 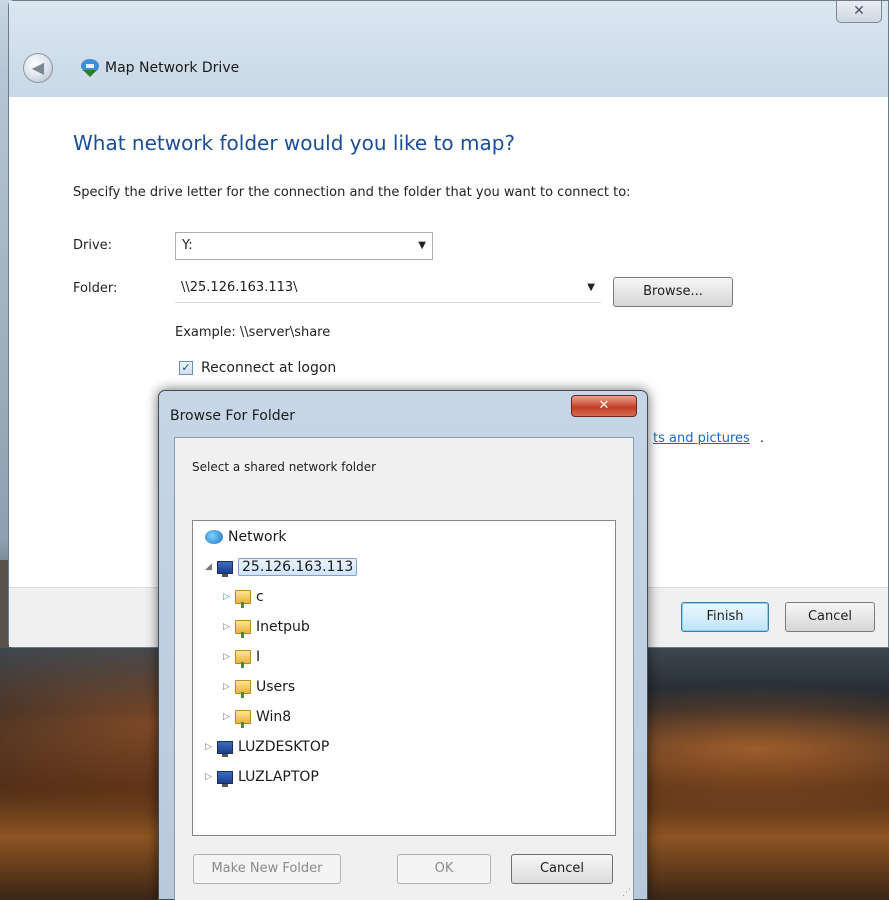 I want to click on dialog-instruction: Select a shared network folder, so click(x=284, y=467).